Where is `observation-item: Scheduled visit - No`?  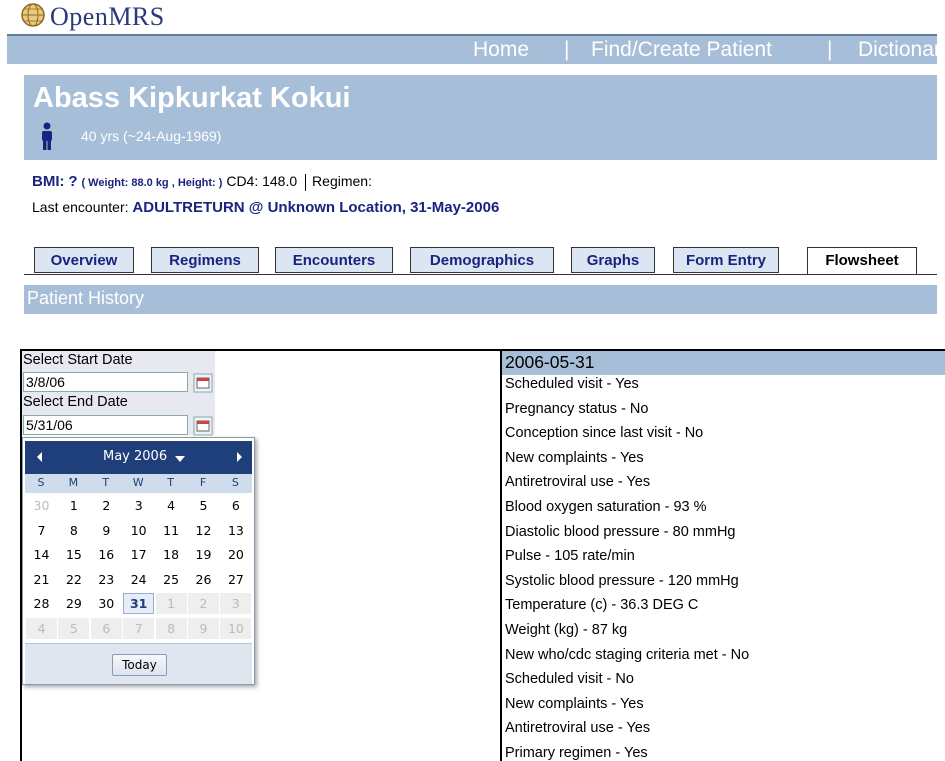 observation-item: Scheduled visit - No is located at coordinates (569, 679).